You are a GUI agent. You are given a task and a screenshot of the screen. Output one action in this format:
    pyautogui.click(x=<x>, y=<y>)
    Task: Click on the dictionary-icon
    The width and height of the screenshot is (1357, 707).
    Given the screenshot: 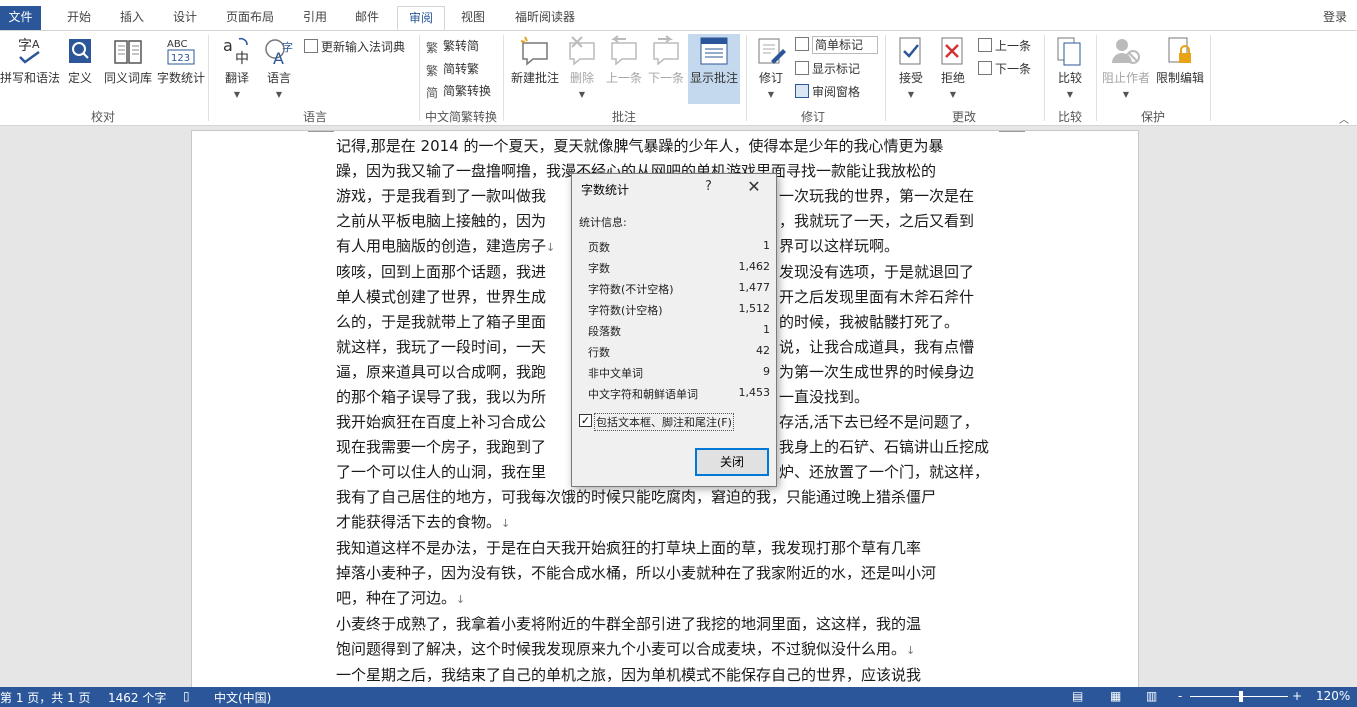 What is the action you would take?
    pyautogui.click(x=311, y=46)
    